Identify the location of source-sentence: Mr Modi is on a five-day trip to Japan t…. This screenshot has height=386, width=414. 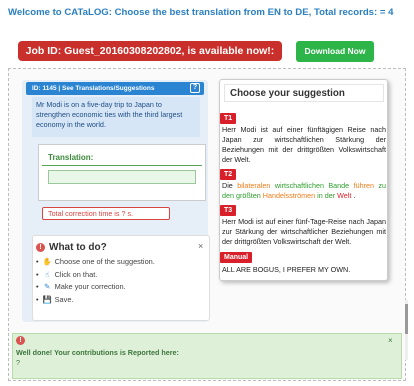
(116, 117).